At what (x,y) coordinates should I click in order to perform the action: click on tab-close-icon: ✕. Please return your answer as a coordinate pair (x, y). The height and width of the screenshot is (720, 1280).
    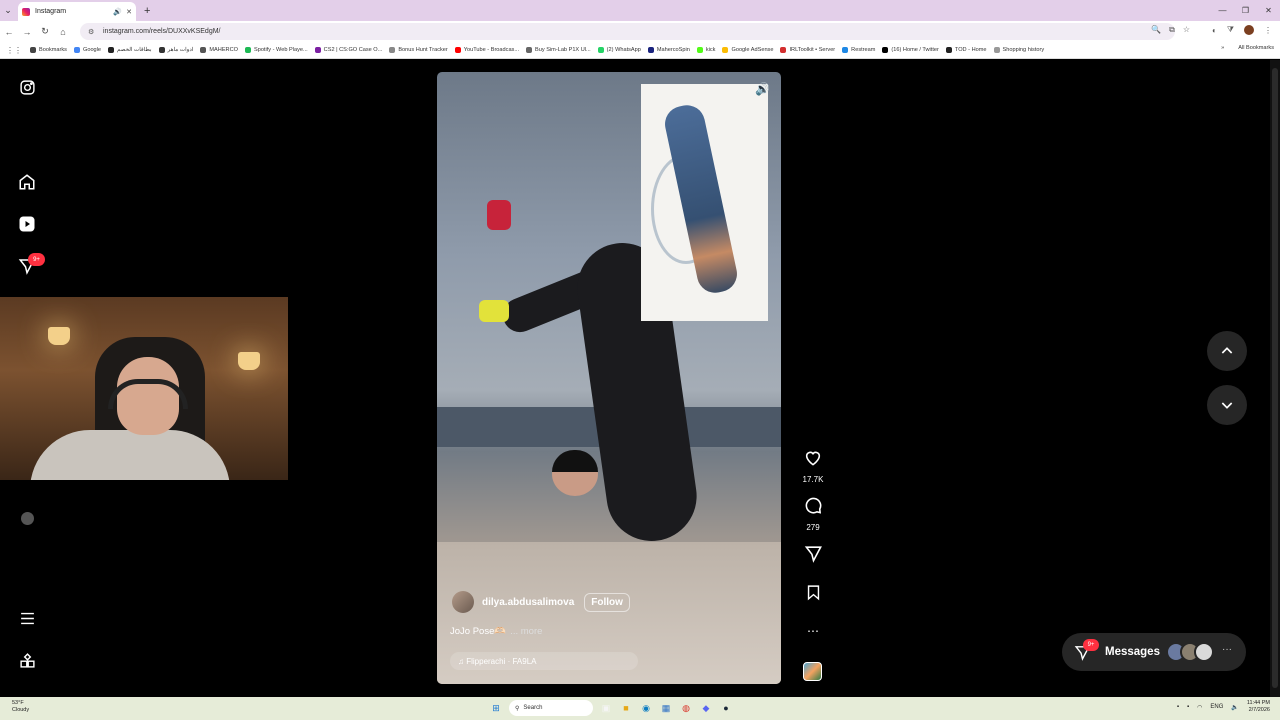
    Looking at the image, I should click on (129, 12).